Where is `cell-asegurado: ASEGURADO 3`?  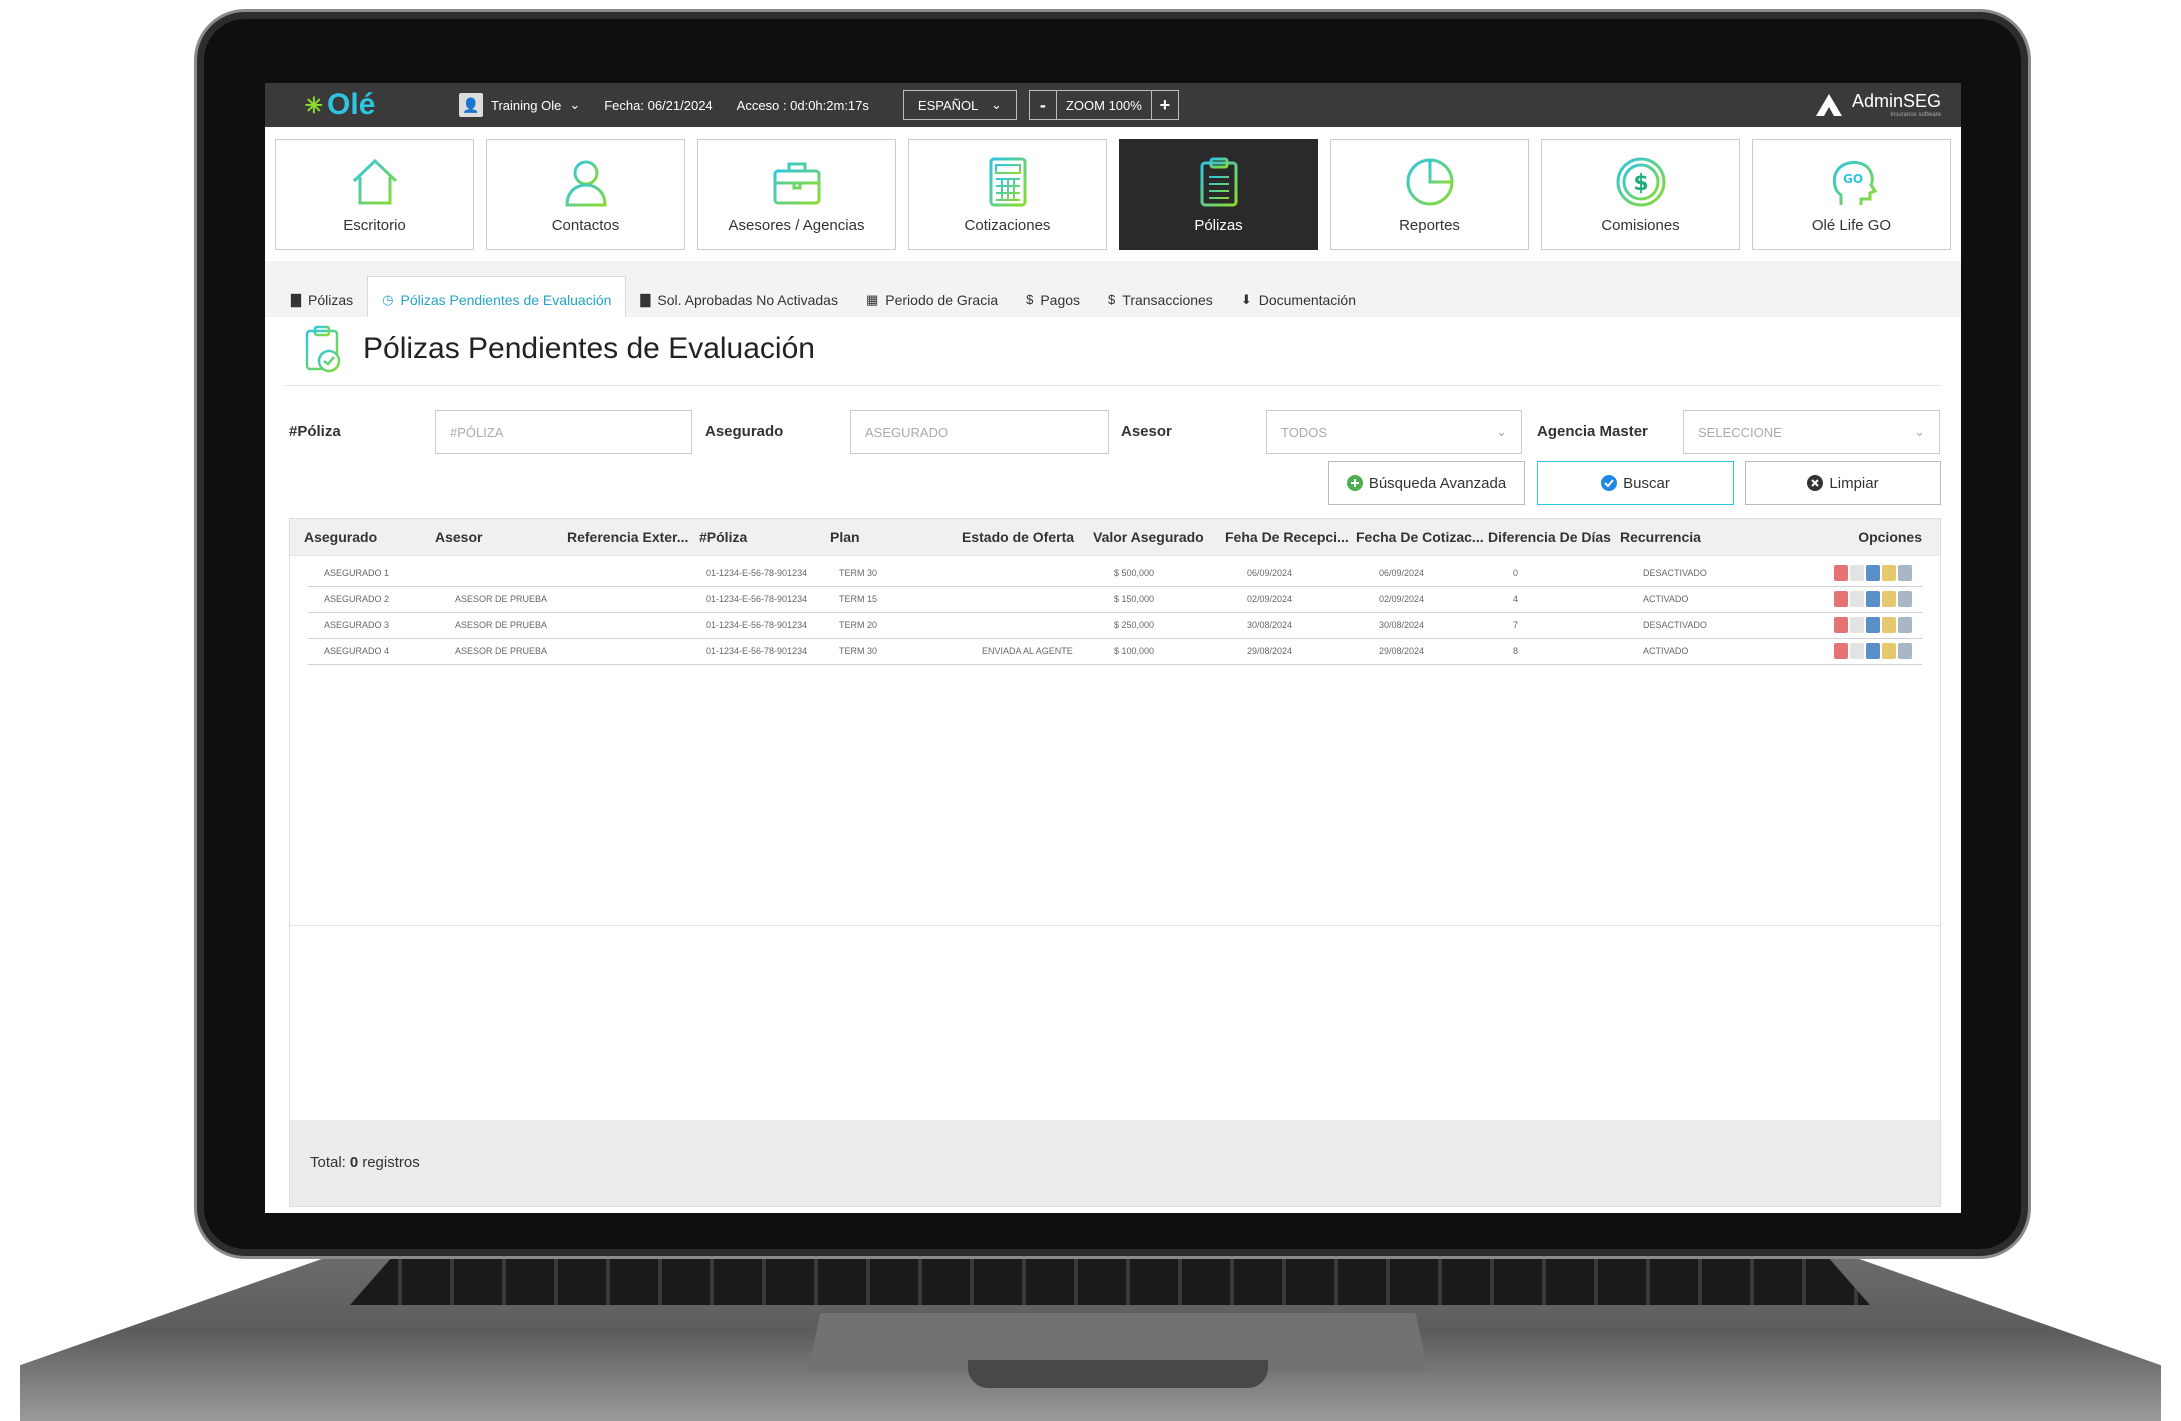 cell-asegurado: ASEGURADO 3 is located at coordinates (357, 625).